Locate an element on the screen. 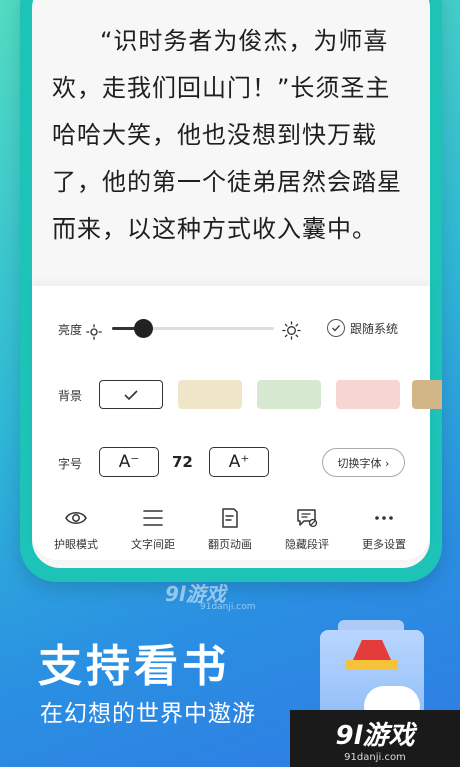  background-swatch-green is located at coordinates (289, 394).